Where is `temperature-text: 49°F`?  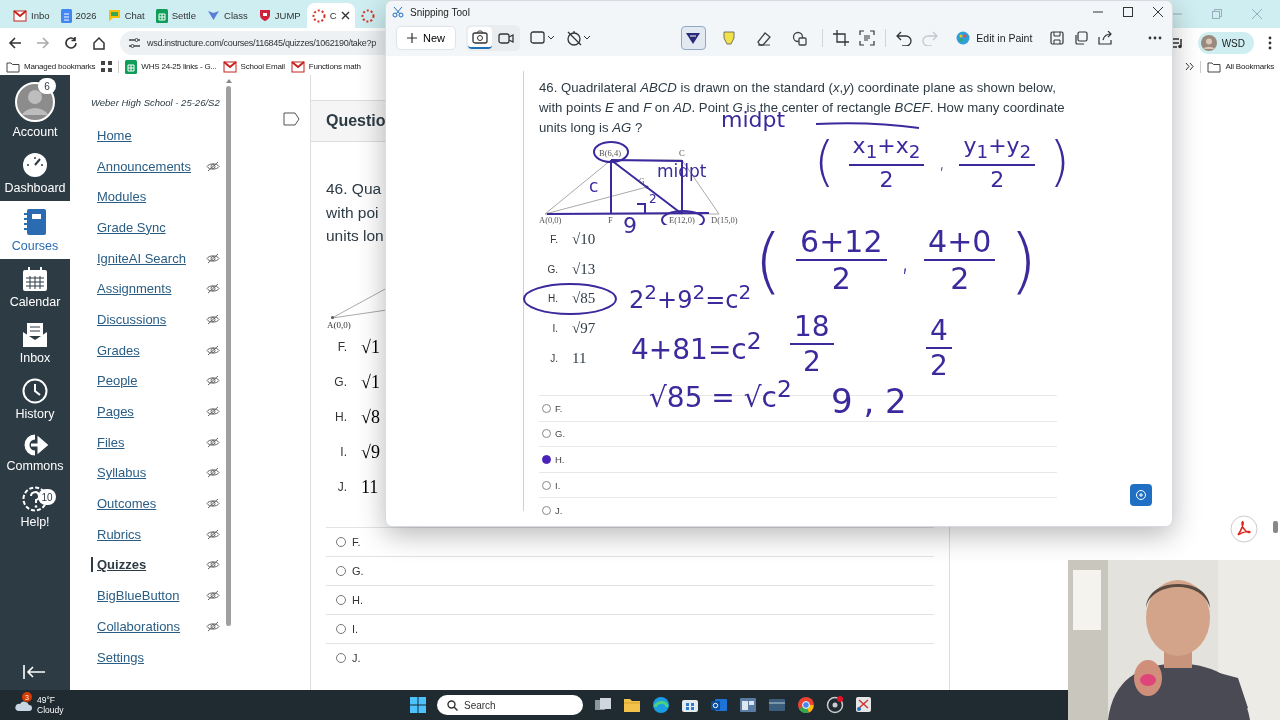 temperature-text: 49°F is located at coordinates (47, 700).